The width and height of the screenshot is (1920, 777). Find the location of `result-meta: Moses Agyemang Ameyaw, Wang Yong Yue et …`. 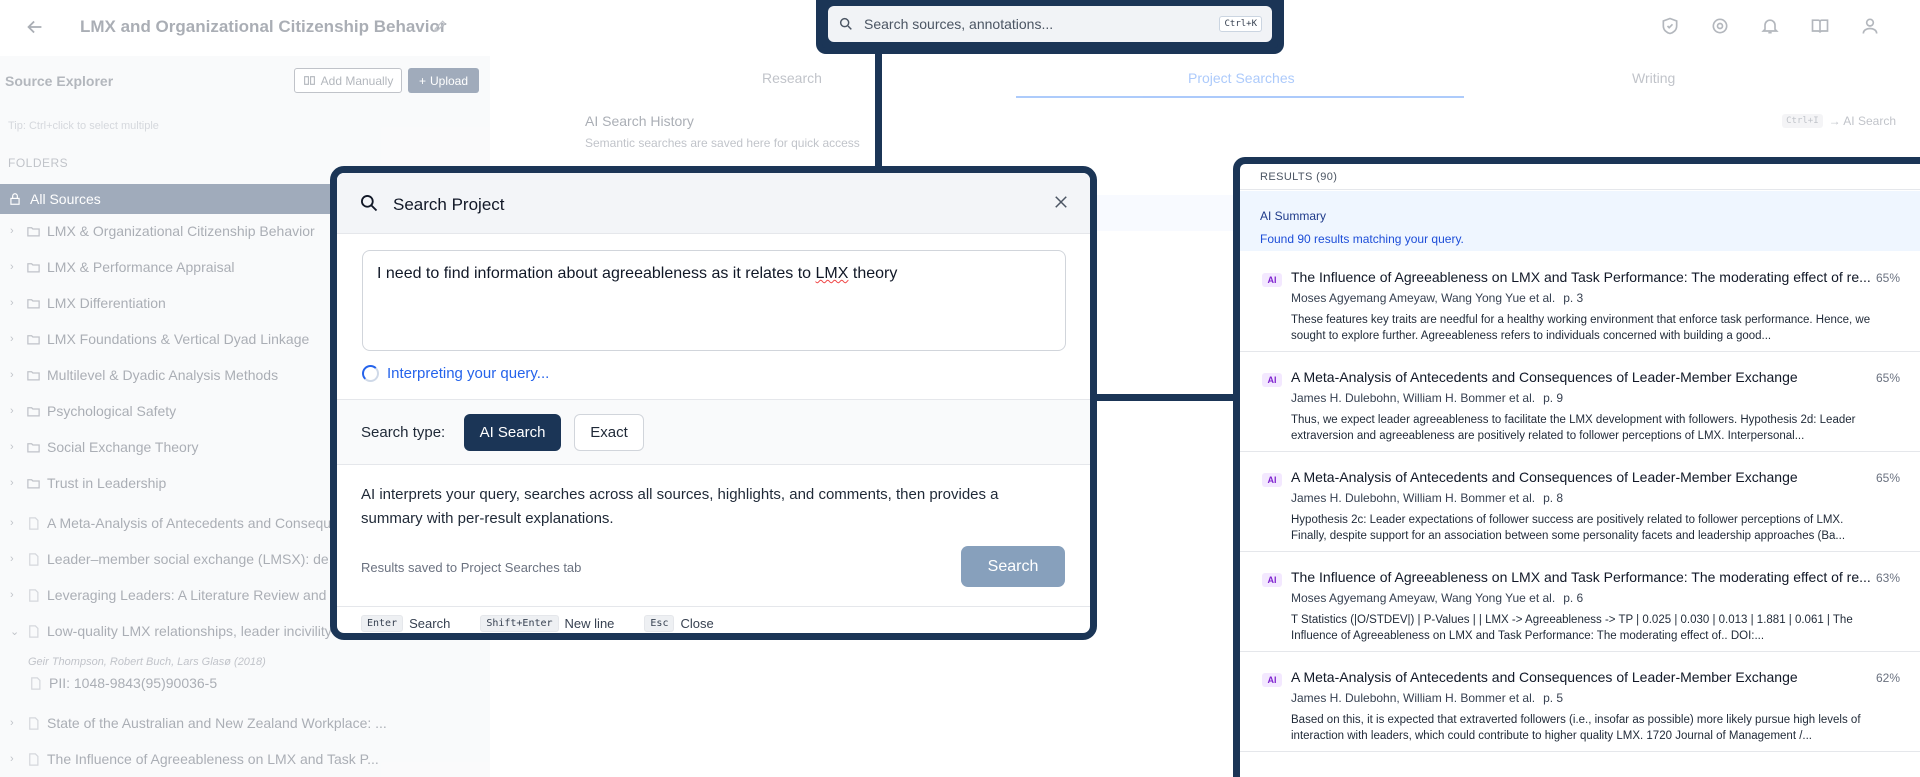

result-meta: Moses Agyemang Ameyaw, Wang Yong Yue et … is located at coordinates (1437, 298).